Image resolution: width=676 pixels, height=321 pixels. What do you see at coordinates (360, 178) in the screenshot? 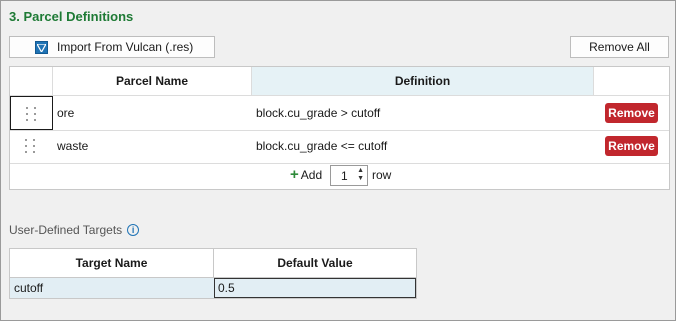
I see `stepper-down-icon: ▼` at bounding box center [360, 178].